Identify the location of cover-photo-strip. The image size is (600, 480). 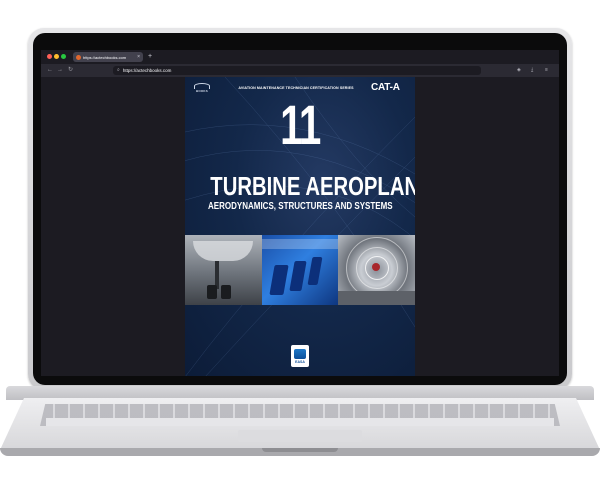
(300, 270).